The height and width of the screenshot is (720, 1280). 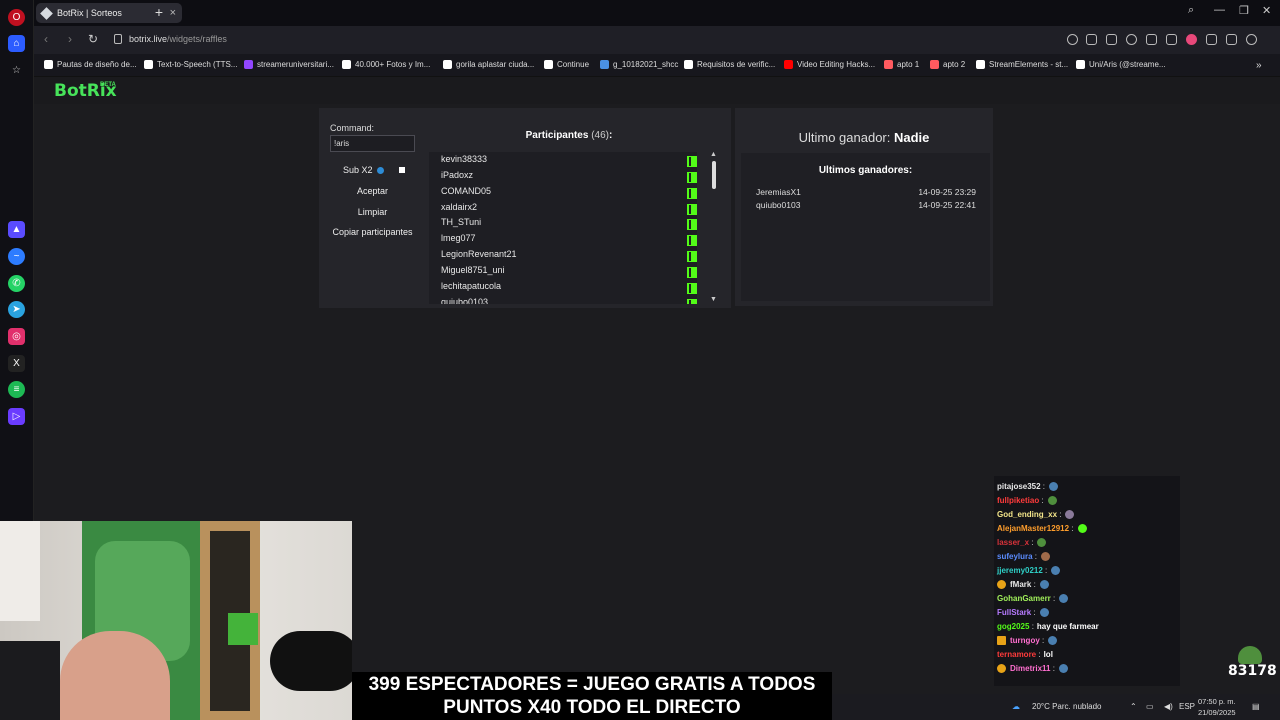 I want to click on participants-count: (46), so click(x=600, y=135).